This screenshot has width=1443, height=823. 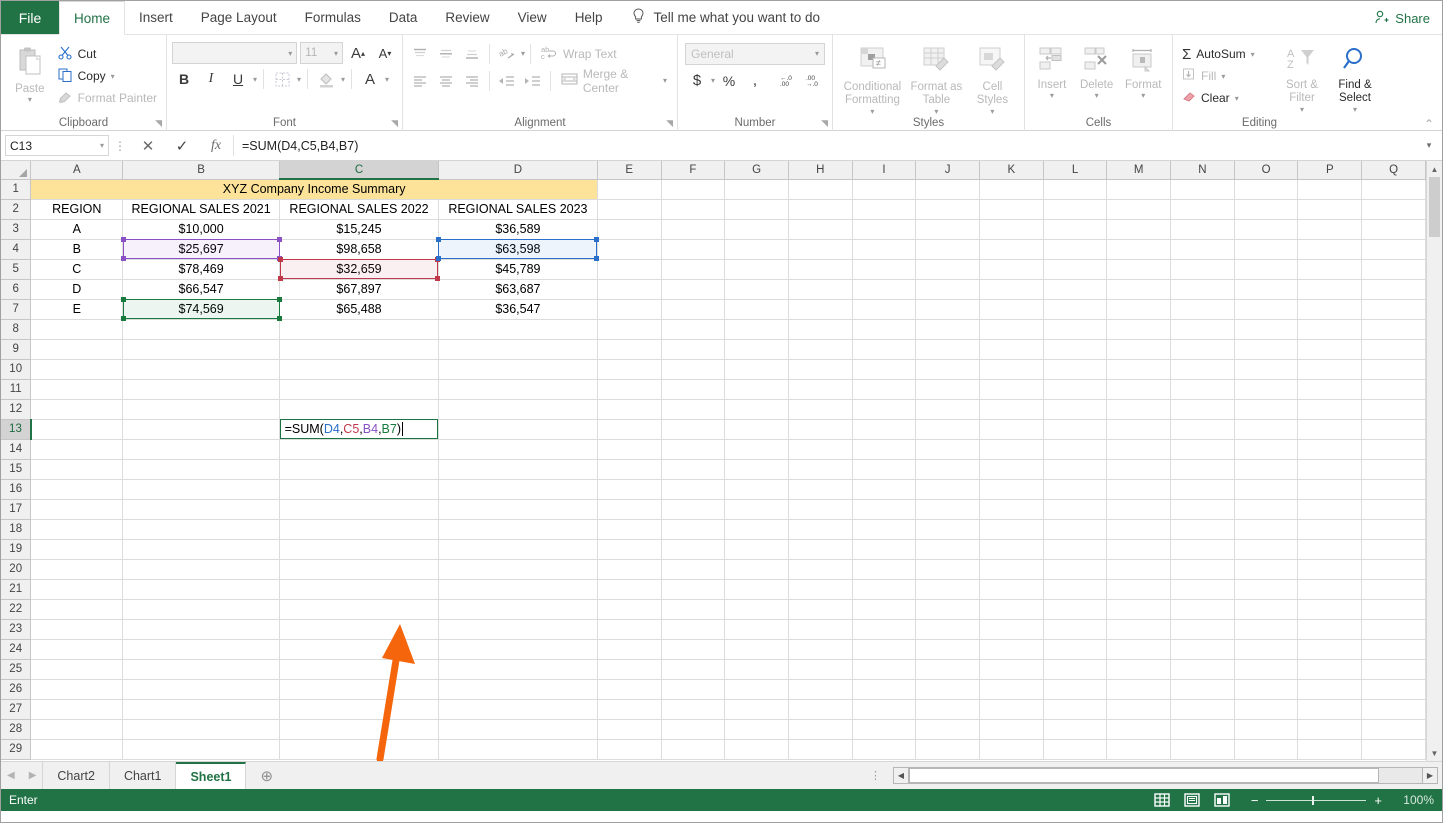 I want to click on cell-B4: $25,697, so click(x=201, y=249).